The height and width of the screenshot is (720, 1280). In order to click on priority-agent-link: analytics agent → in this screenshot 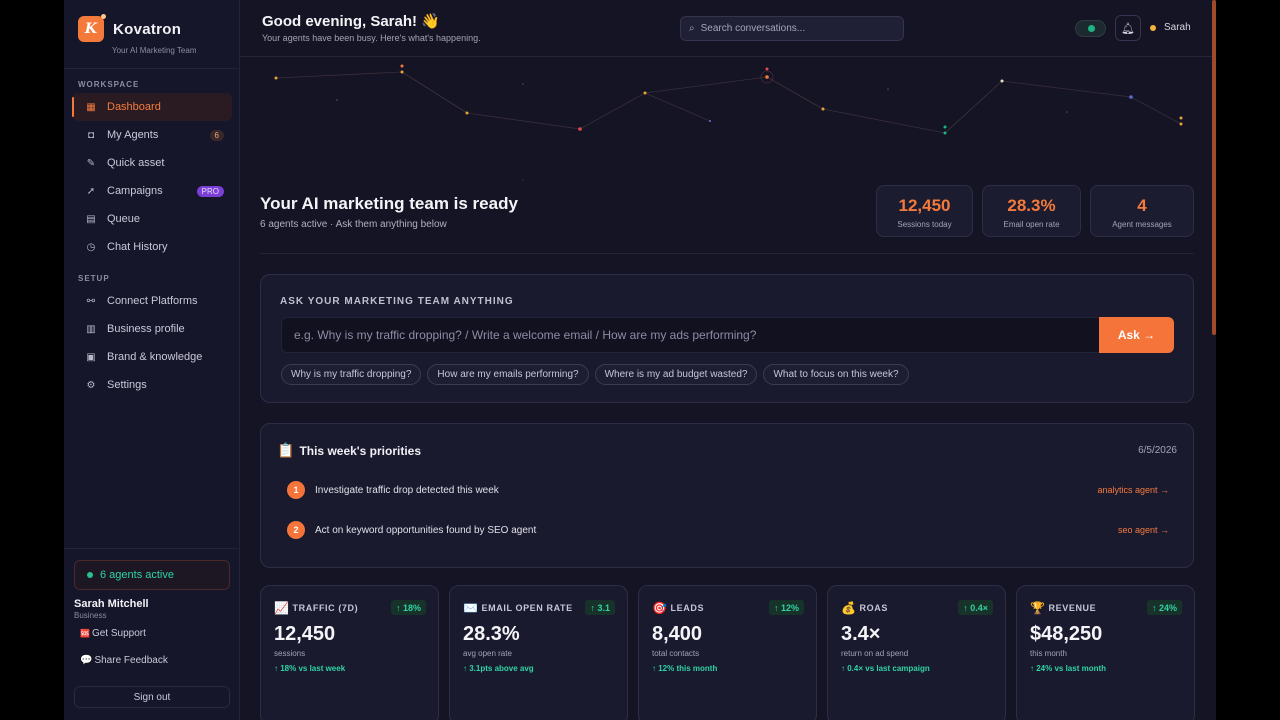, I will do `click(1133, 490)`.